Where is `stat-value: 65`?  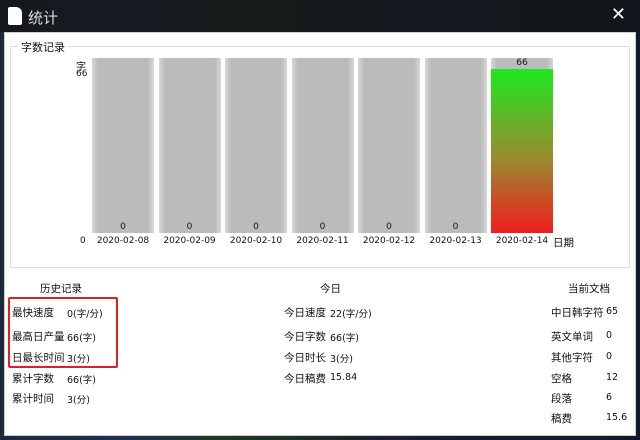 stat-value: 65 is located at coordinates (612, 311).